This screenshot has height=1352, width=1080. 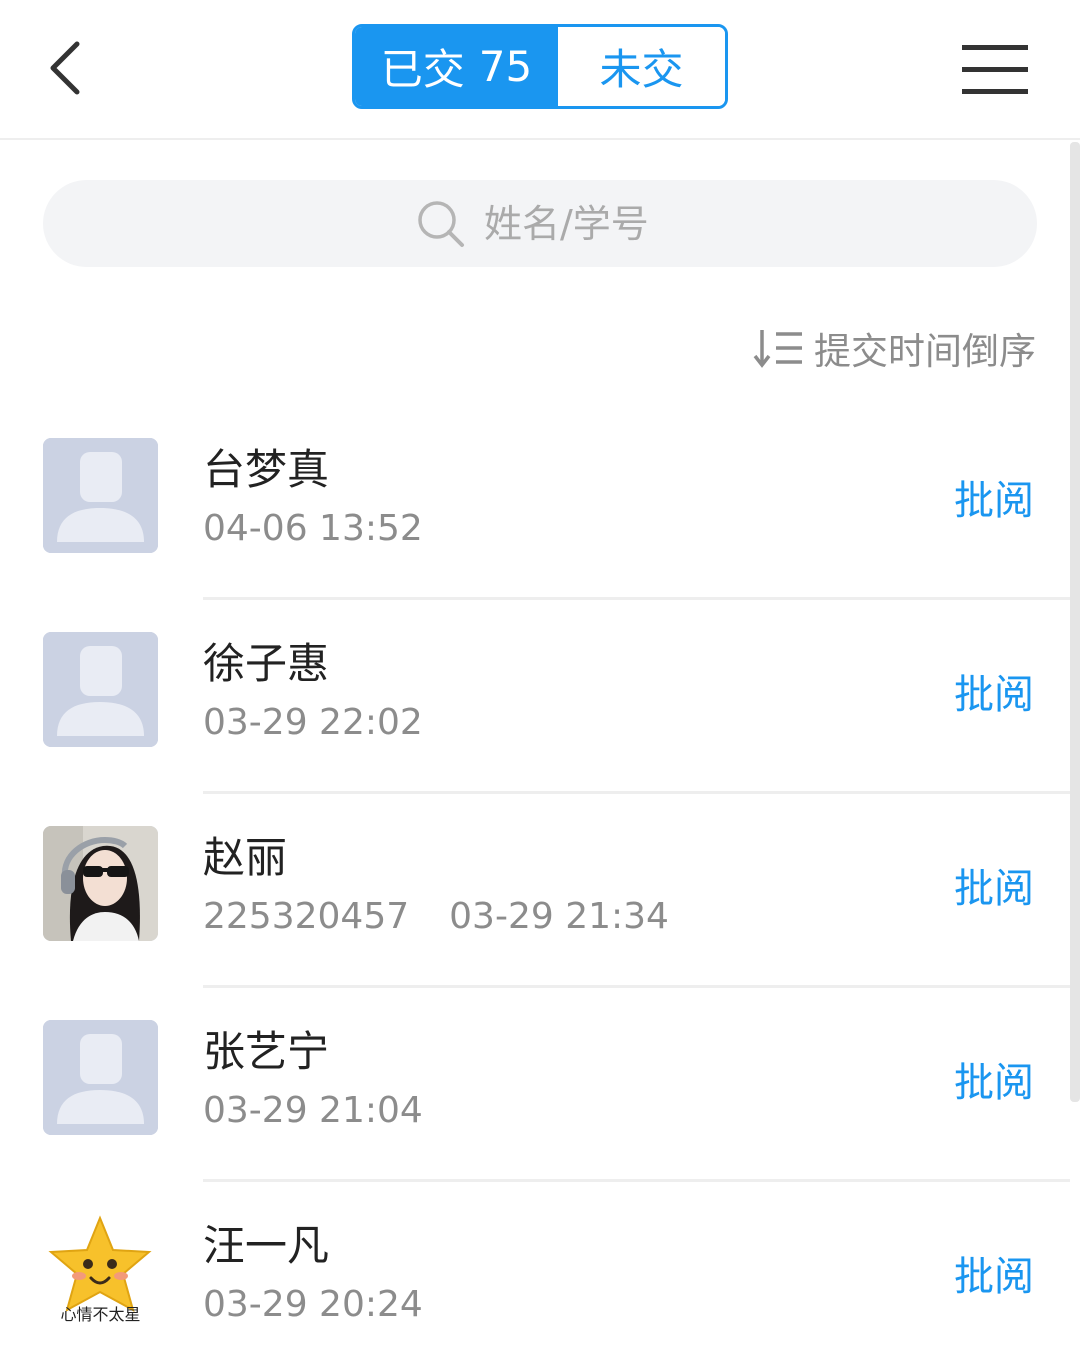 I want to click on chevron-left-icon, so click(x=65, y=68).